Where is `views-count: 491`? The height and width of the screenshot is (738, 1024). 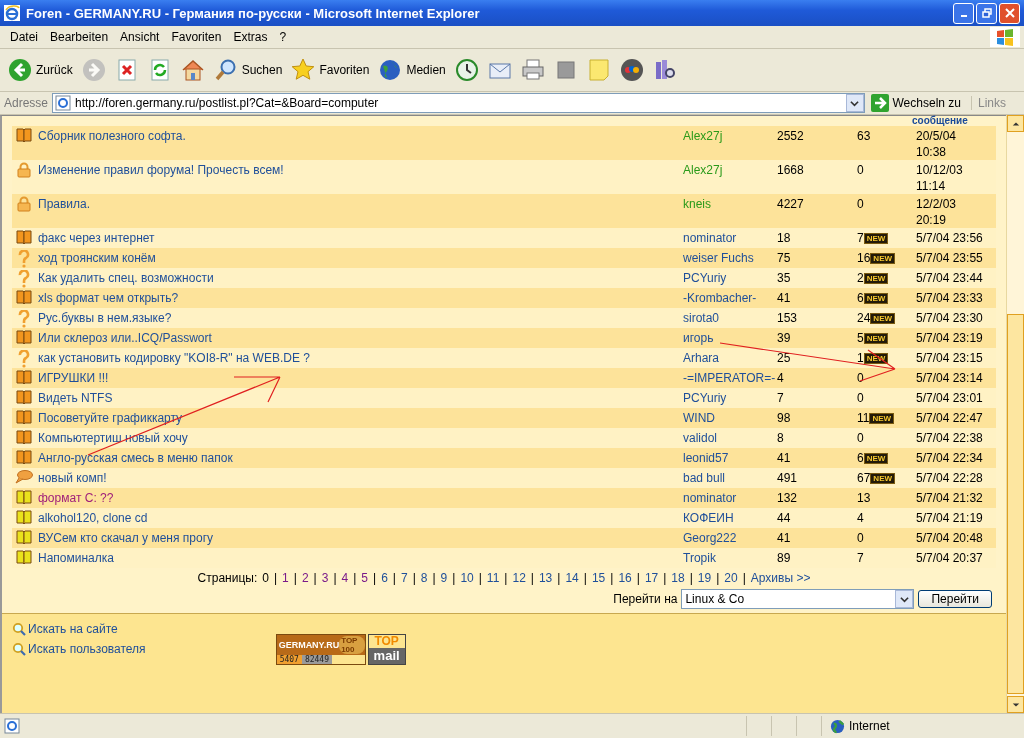 views-count: 491 is located at coordinates (788, 478).